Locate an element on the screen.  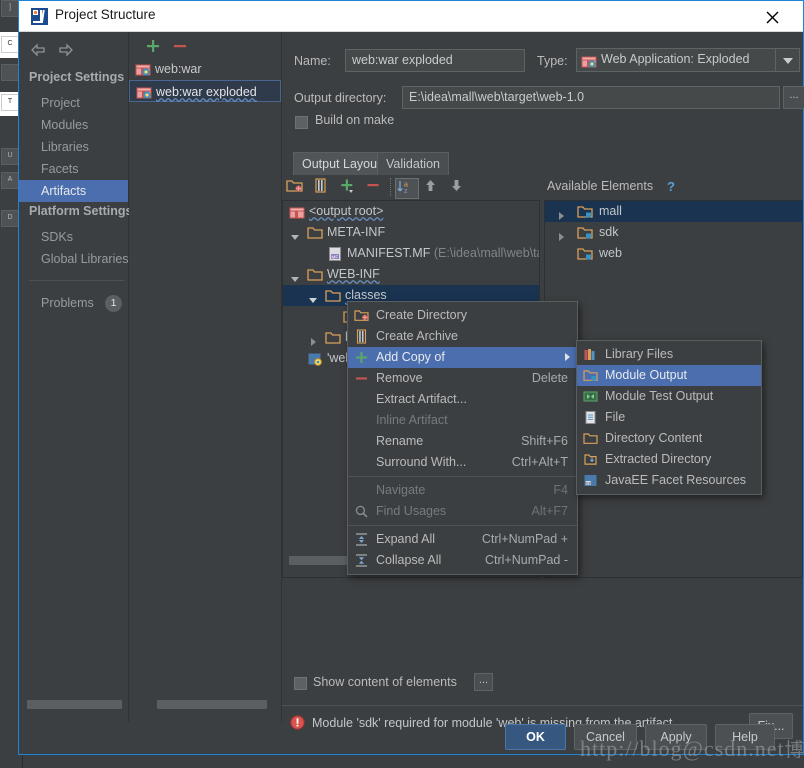
move-down-icon is located at coordinates (459, 187).